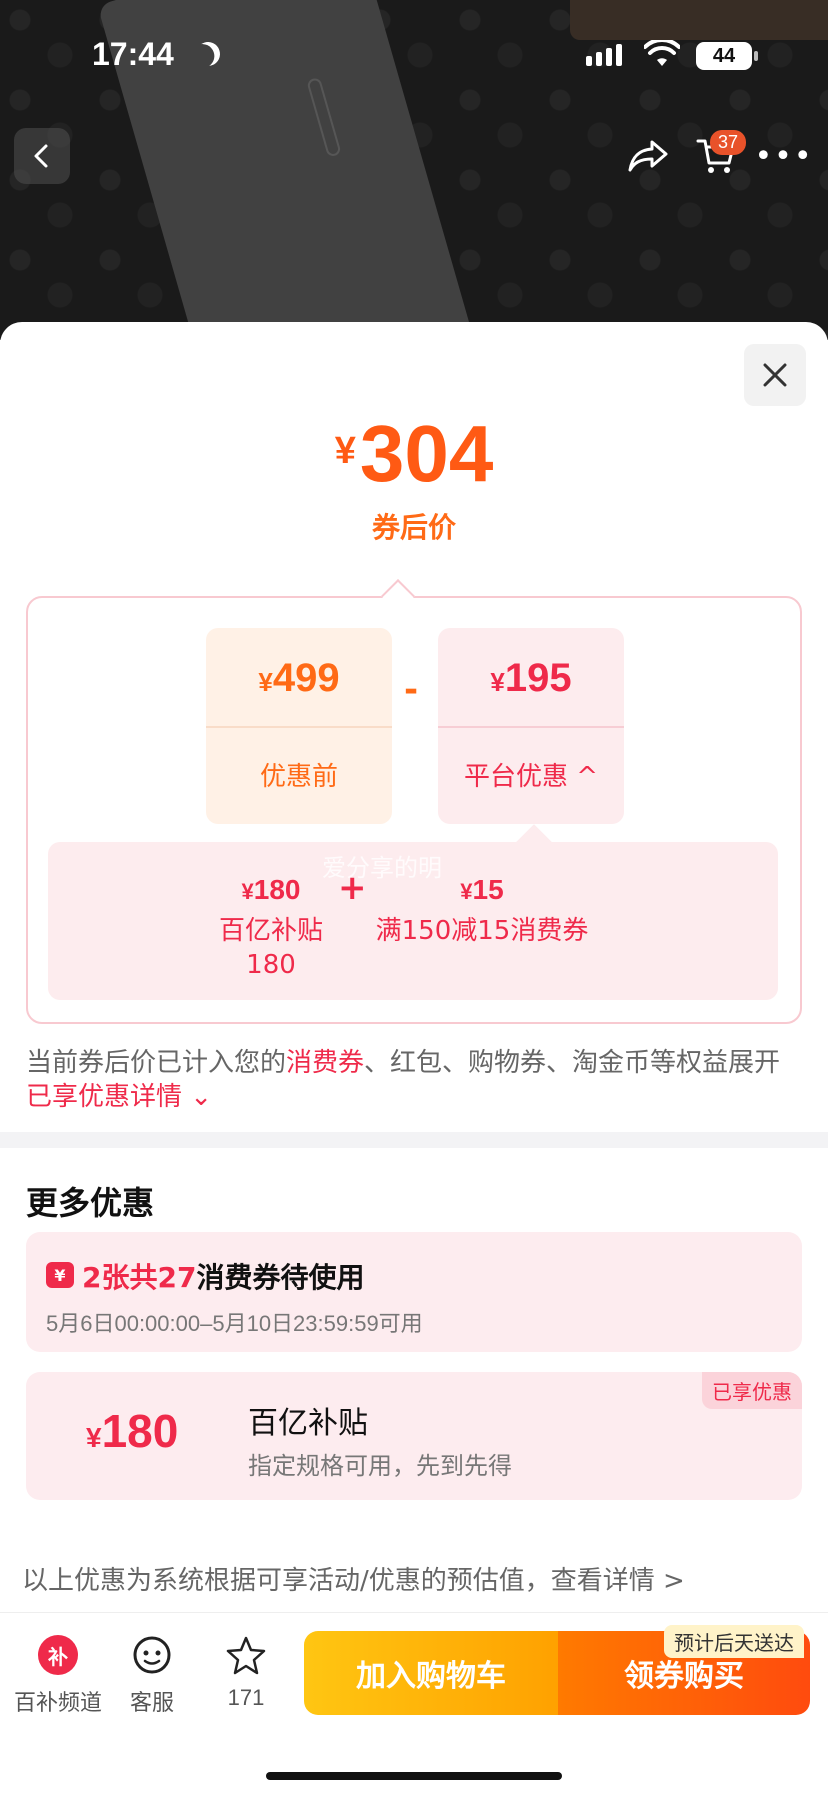  What do you see at coordinates (90, 1203) in the screenshot?
I see `more-offers-title: 更多优惠` at bounding box center [90, 1203].